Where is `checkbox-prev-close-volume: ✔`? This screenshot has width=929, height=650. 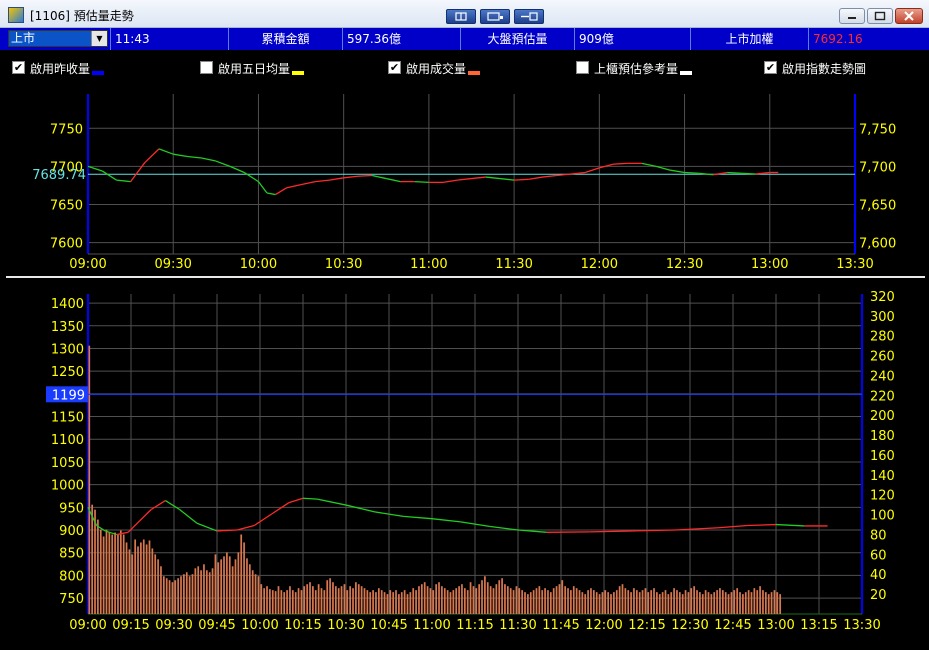 checkbox-prev-close-volume: ✔ is located at coordinates (18, 67).